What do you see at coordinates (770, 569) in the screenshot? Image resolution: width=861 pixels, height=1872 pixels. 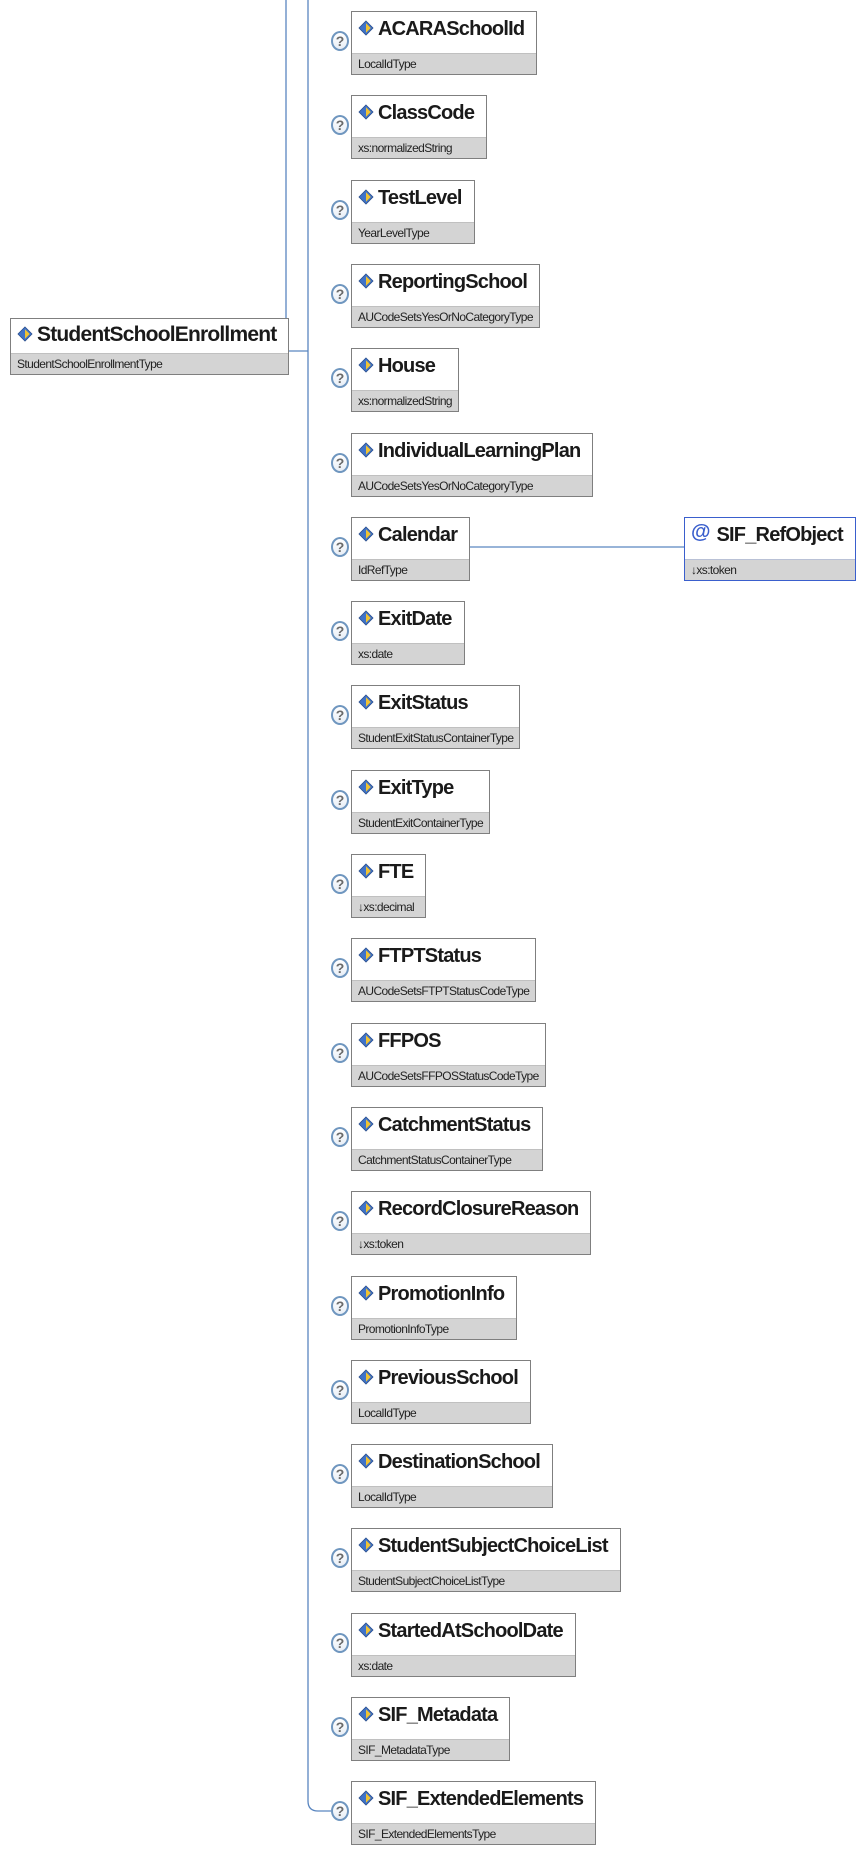 I see `attribute-type: ↓xs:token` at bounding box center [770, 569].